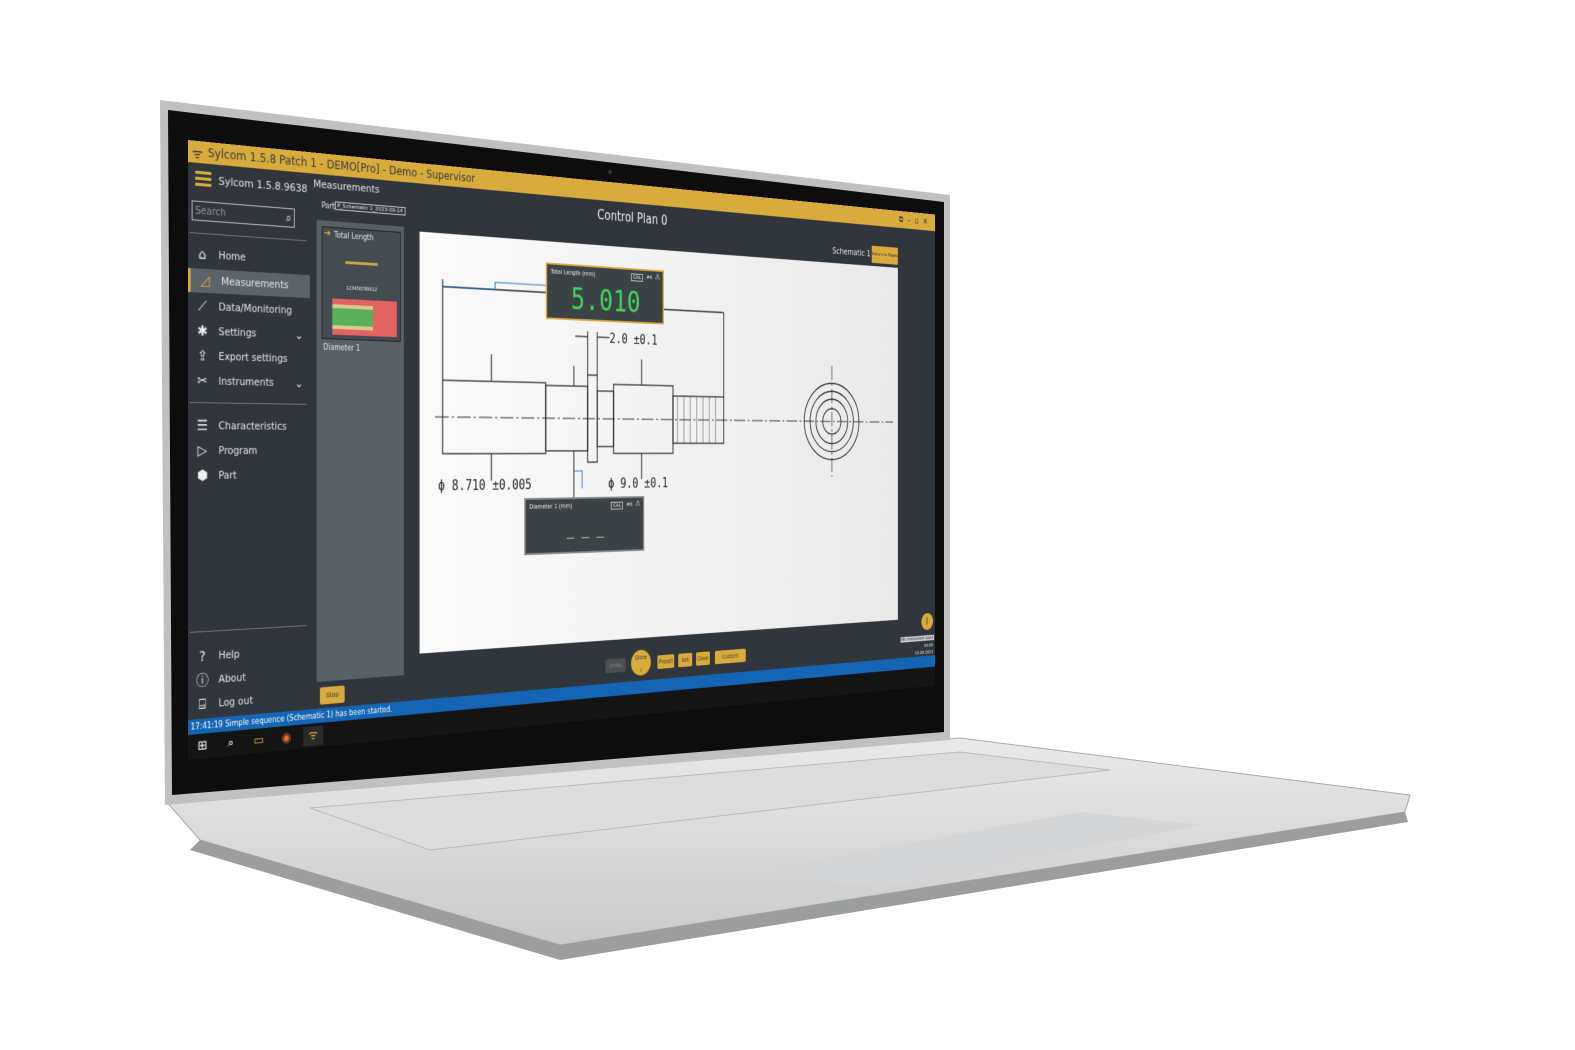 The width and height of the screenshot is (1575, 1050). I want to click on set-button: Set, so click(685, 660).